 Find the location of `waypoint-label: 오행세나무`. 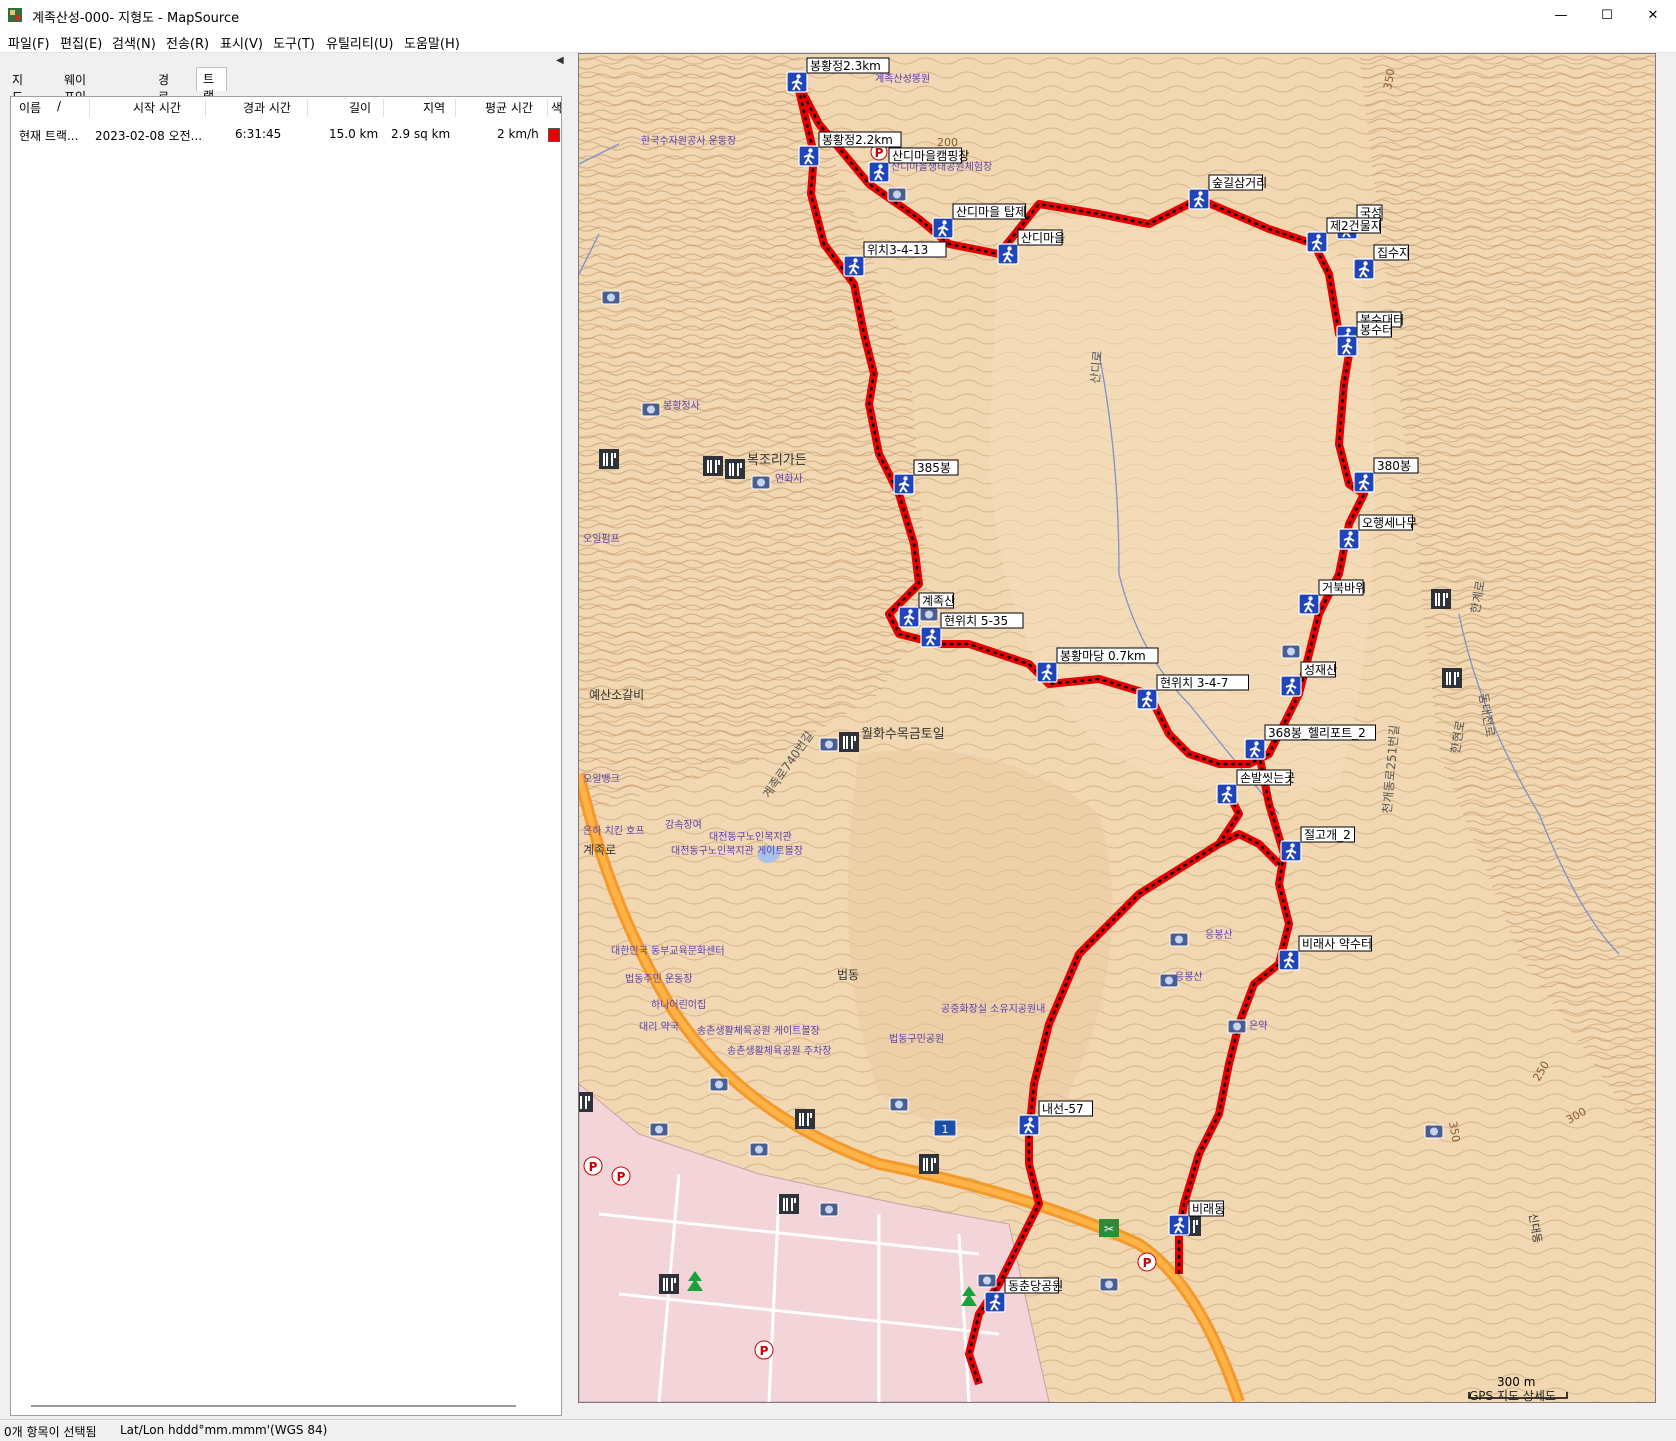

waypoint-label: 오행세나무 is located at coordinates (1389, 522).